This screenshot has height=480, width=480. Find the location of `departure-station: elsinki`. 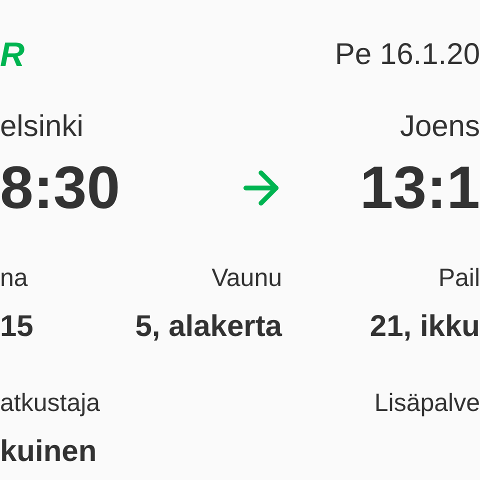

departure-station: elsinki is located at coordinates (42, 127).